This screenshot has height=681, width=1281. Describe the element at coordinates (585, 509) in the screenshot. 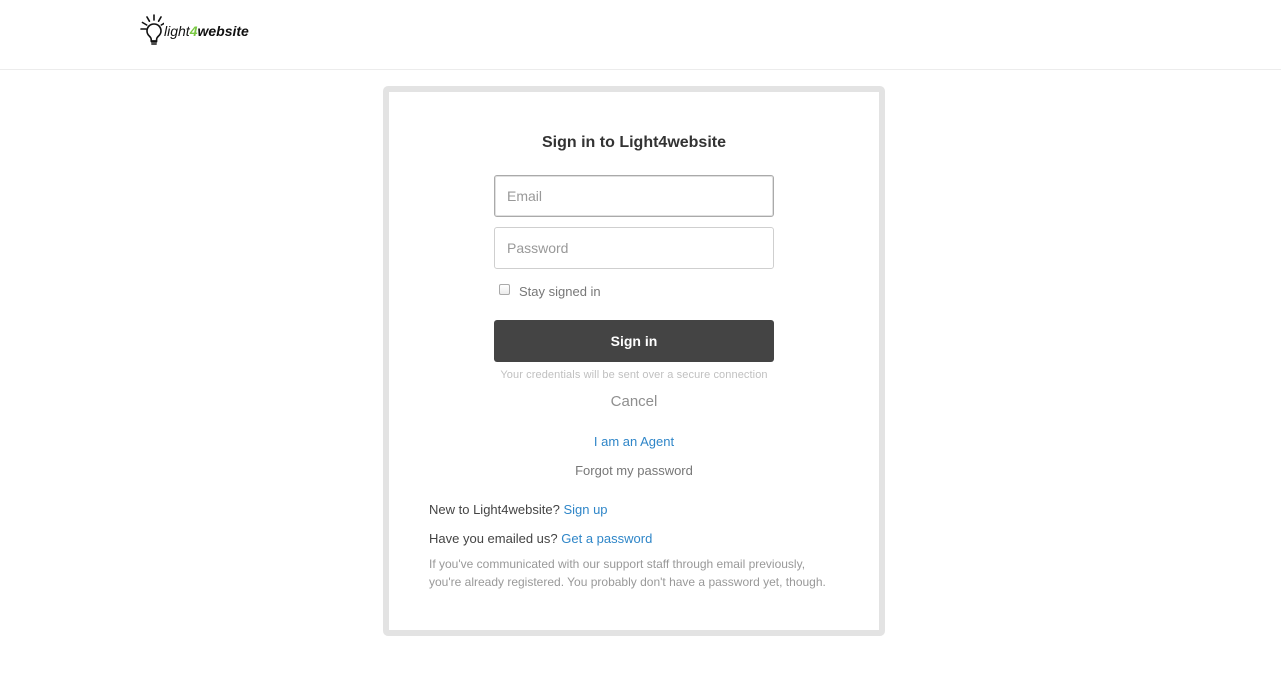

I see `sign-up-link: Sign up` at that location.